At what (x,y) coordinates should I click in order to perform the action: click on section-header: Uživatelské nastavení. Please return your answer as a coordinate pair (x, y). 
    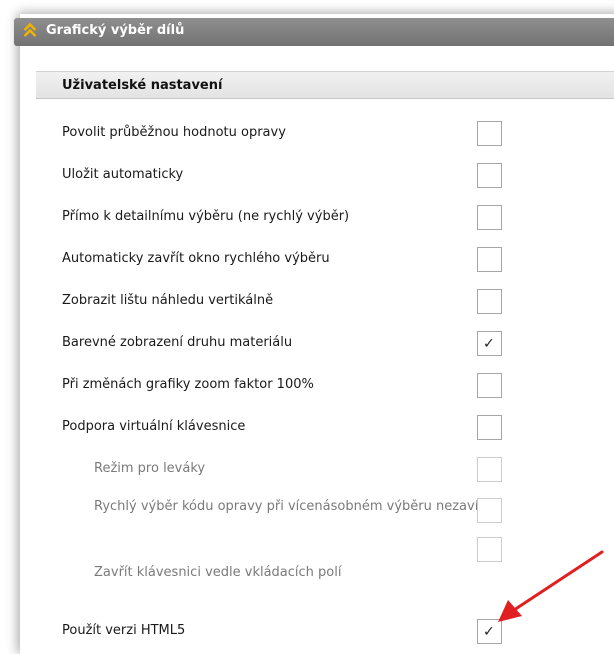
    Looking at the image, I should click on (325, 85).